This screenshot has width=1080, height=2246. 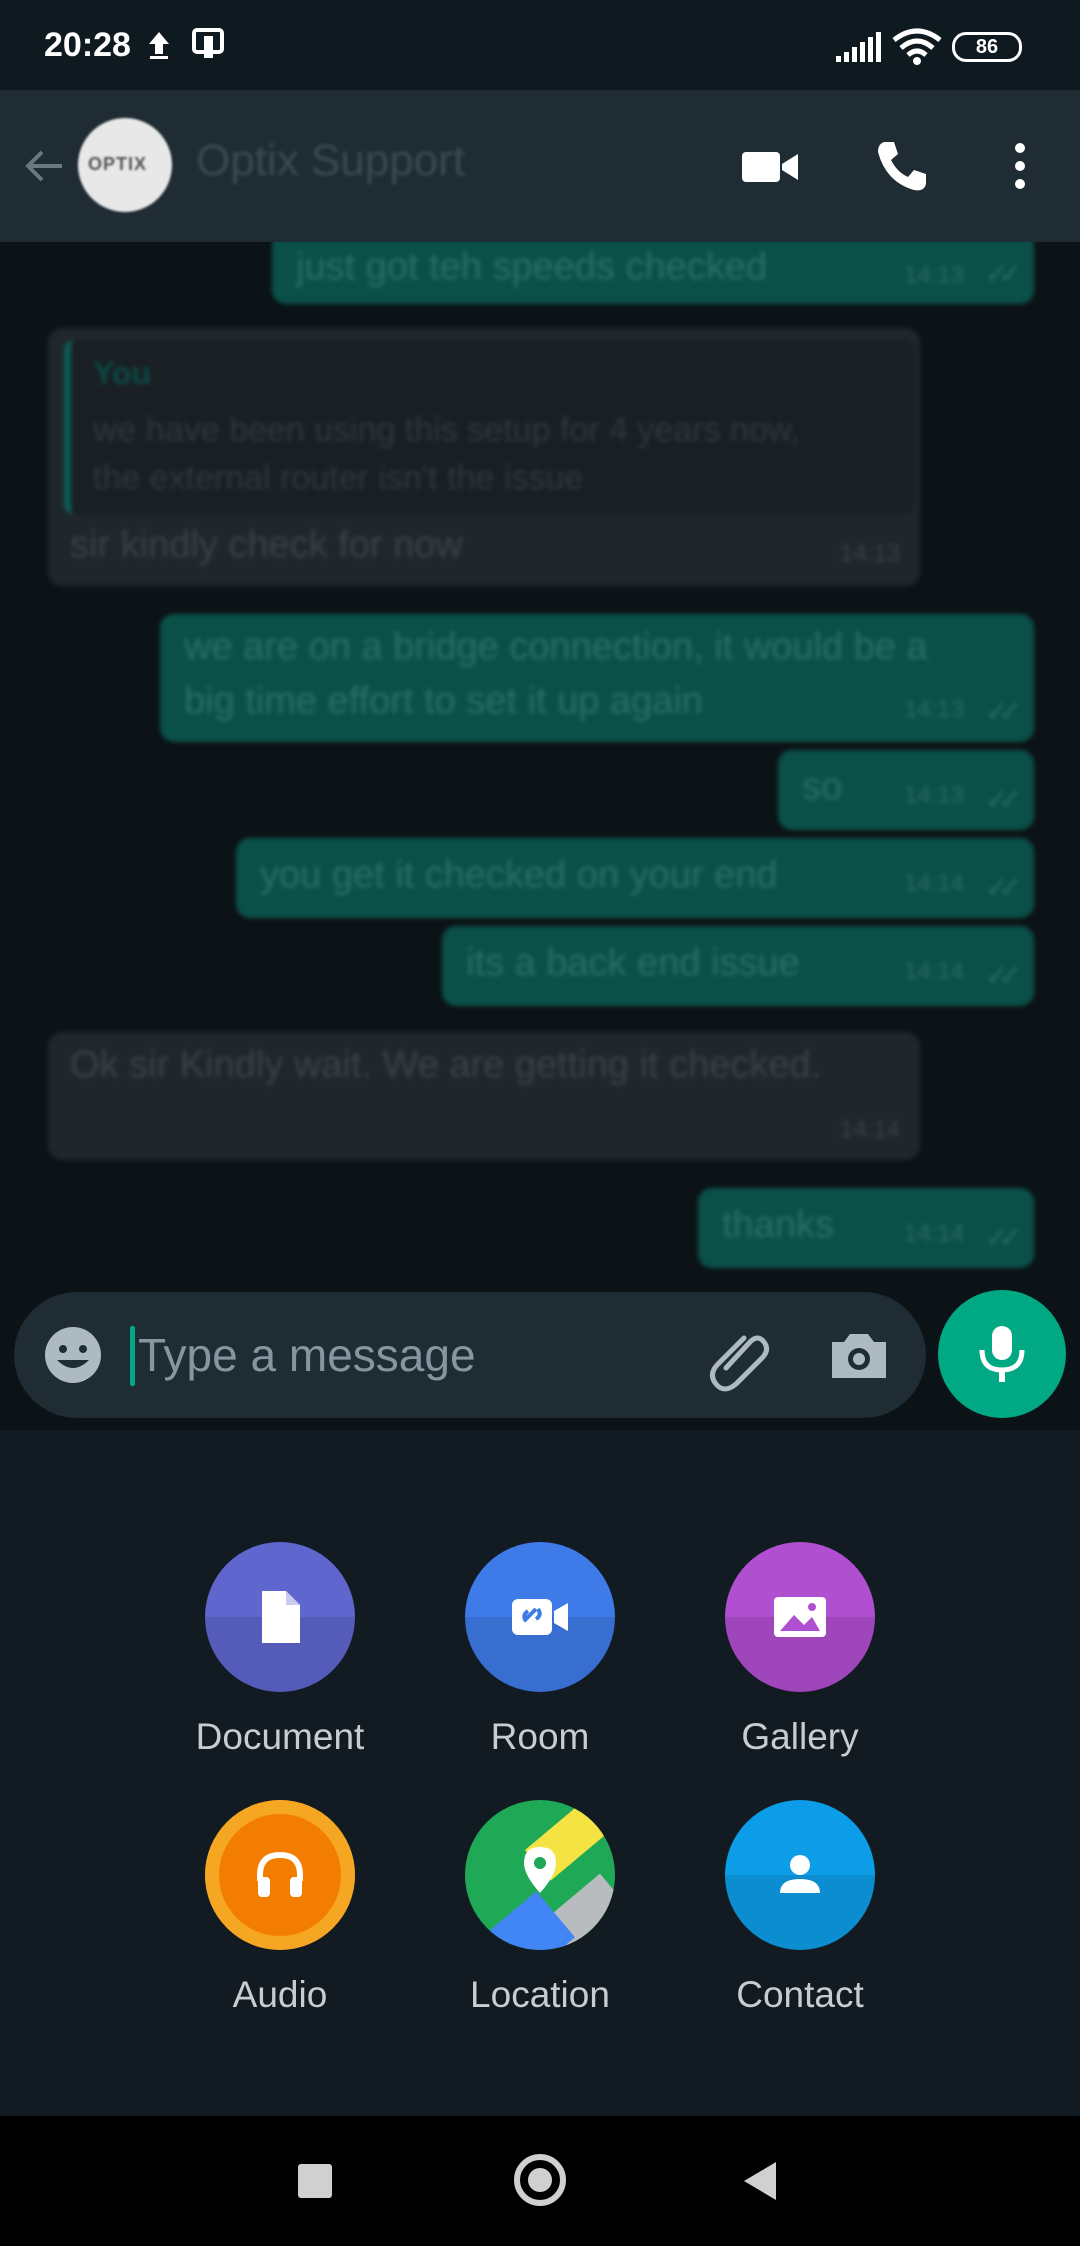 I want to click on attach-gallery-label: Gallery, so click(x=800, y=1736).